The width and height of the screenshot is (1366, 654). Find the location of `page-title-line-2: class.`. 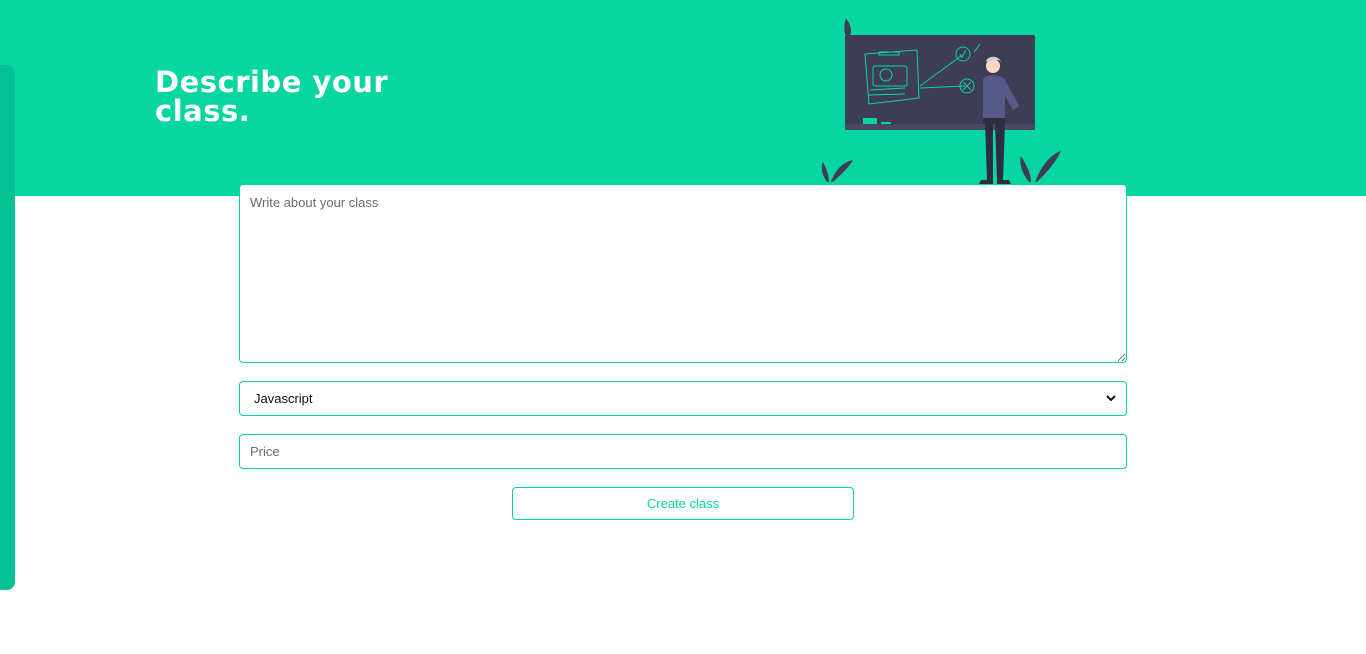

page-title-line-2: class. is located at coordinates (203, 111).